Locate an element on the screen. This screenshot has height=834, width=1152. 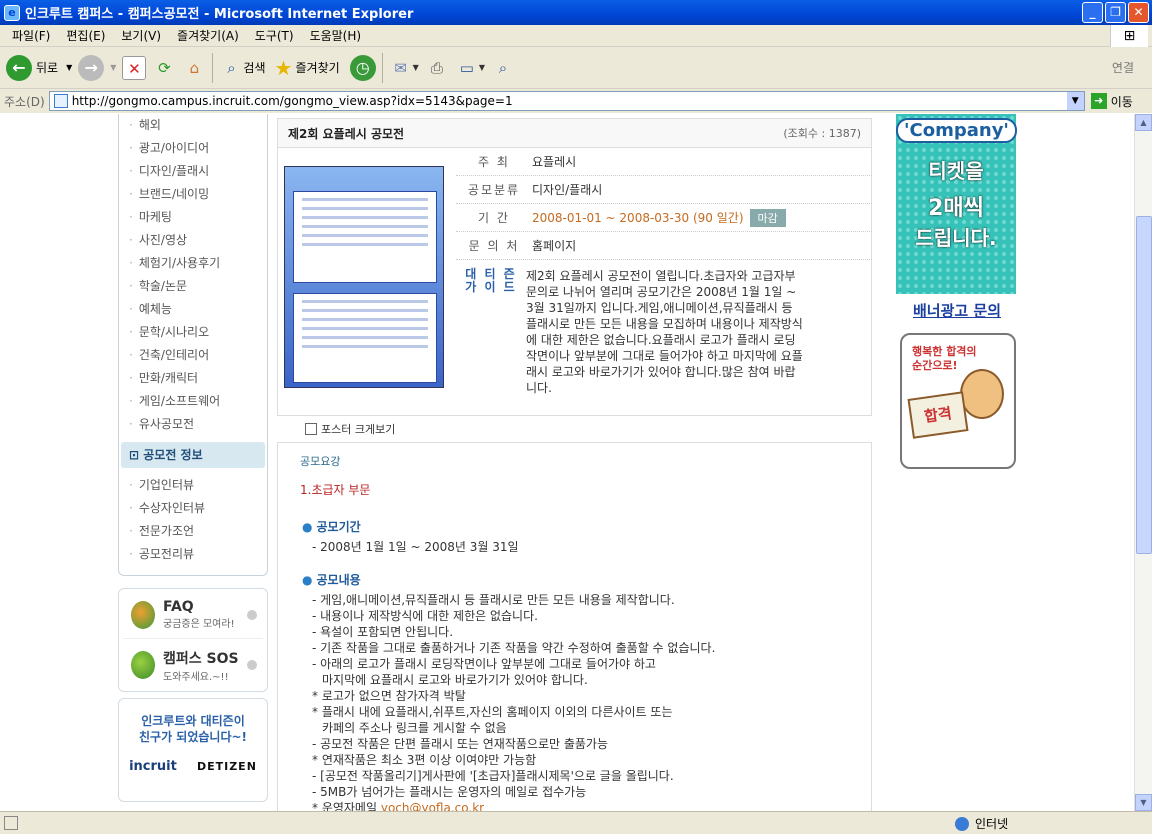
content-line: - 게임,애니메이션,뮤직플래시 등 플래시로 만든 모든 내용을 제작합니다. is located at coordinates (493, 600).